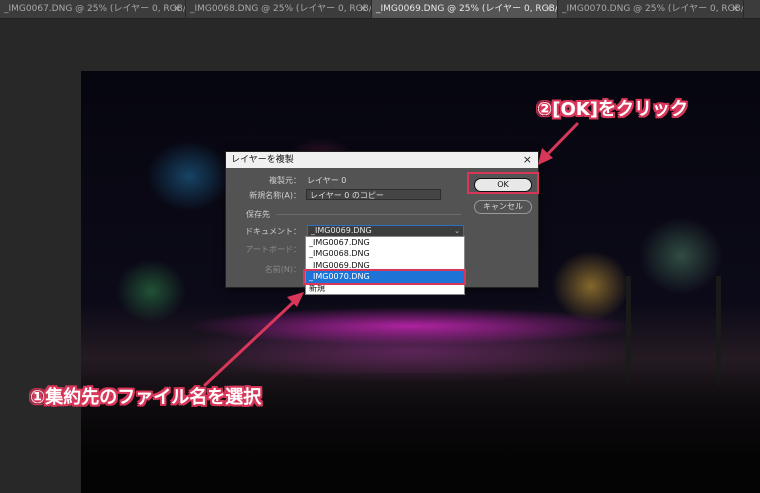 The height and width of the screenshot is (493, 760). What do you see at coordinates (146, 397) in the screenshot?
I see `annotation-step1: ①集約先のファイル名を選択` at bounding box center [146, 397].